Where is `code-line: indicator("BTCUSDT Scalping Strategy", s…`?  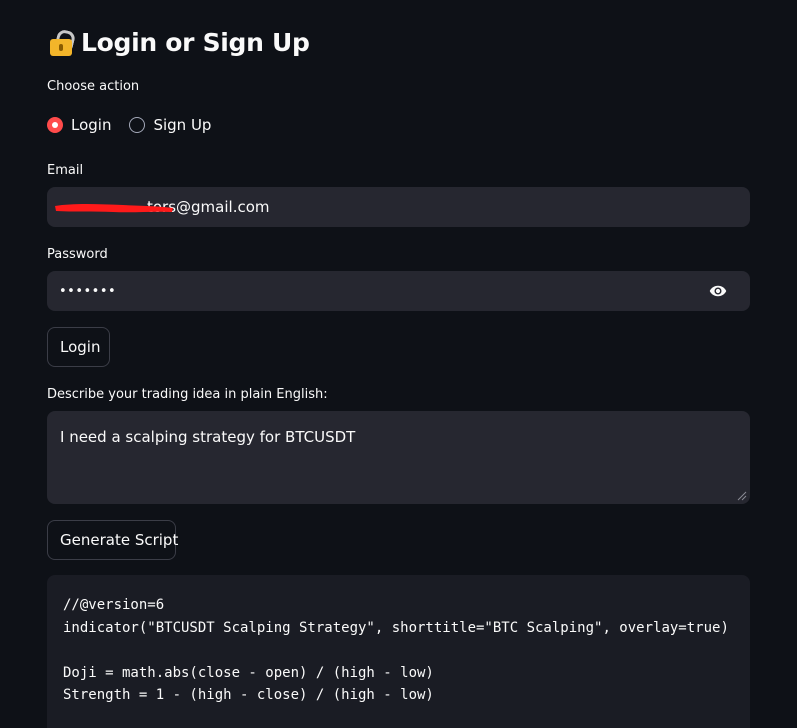 code-line: indicator("BTCUSDT Scalping Strategy", s… is located at coordinates (396, 627).